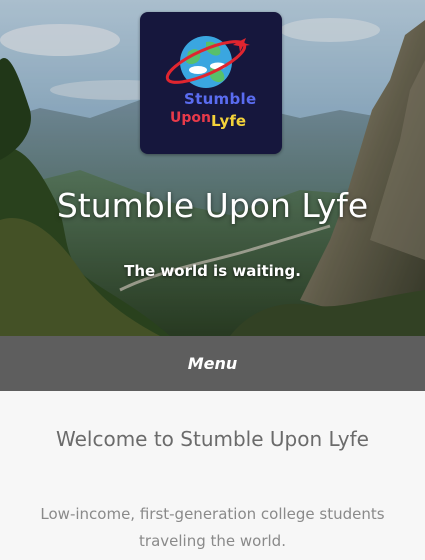 Image resolution: width=425 pixels, height=560 pixels. I want to click on page-title: Welcome to Stumble Upon Lyfe, so click(212, 439).